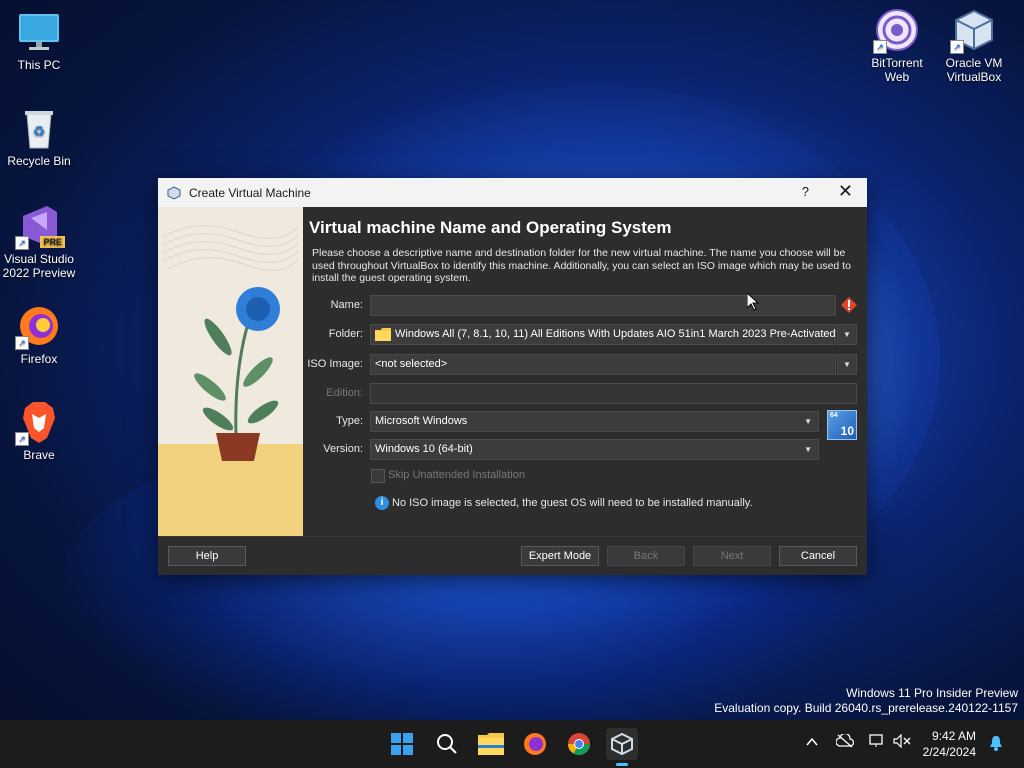 The height and width of the screenshot is (768, 1024). What do you see at coordinates (842, 425) in the screenshot?
I see `windows-os-icon: 64 10` at bounding box center [842, 425].